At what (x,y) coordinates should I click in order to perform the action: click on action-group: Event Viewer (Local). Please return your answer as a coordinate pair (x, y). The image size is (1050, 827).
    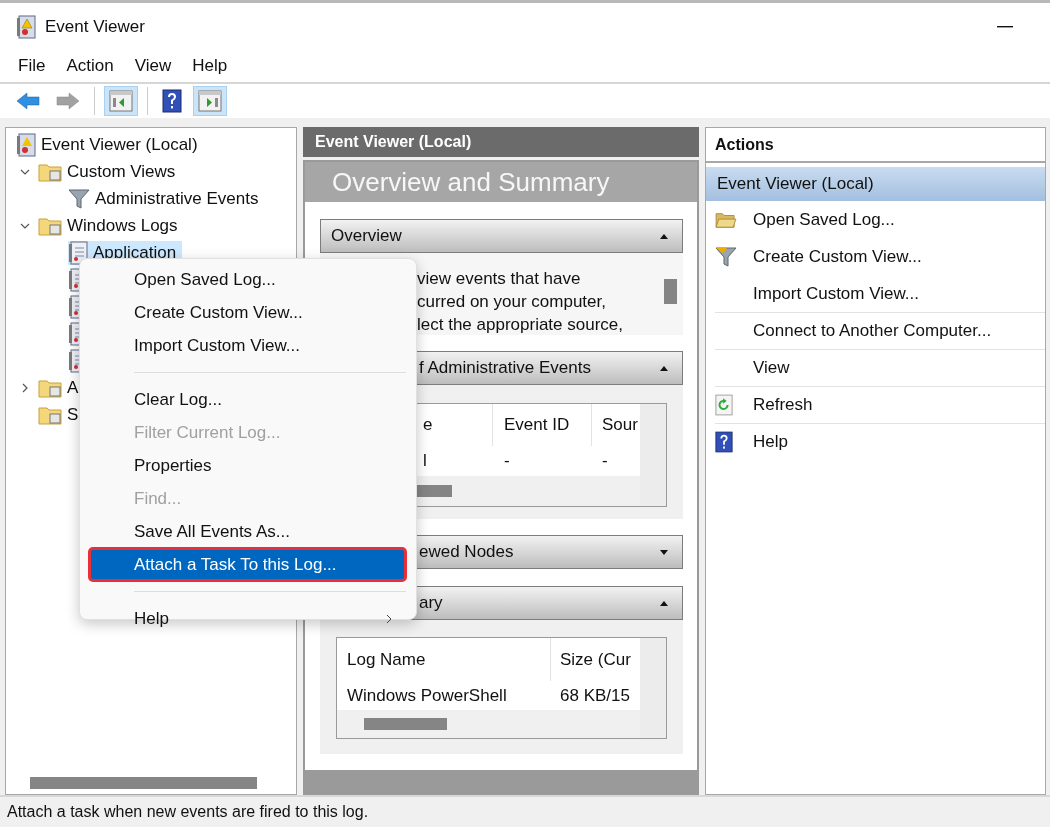
    Looking at the image, I should click on (875, 184).